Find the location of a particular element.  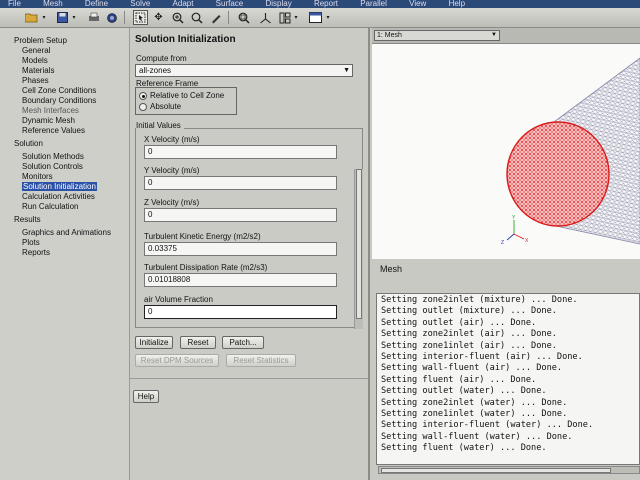

move-icon: ✥ is located at coordinates (158, 17).